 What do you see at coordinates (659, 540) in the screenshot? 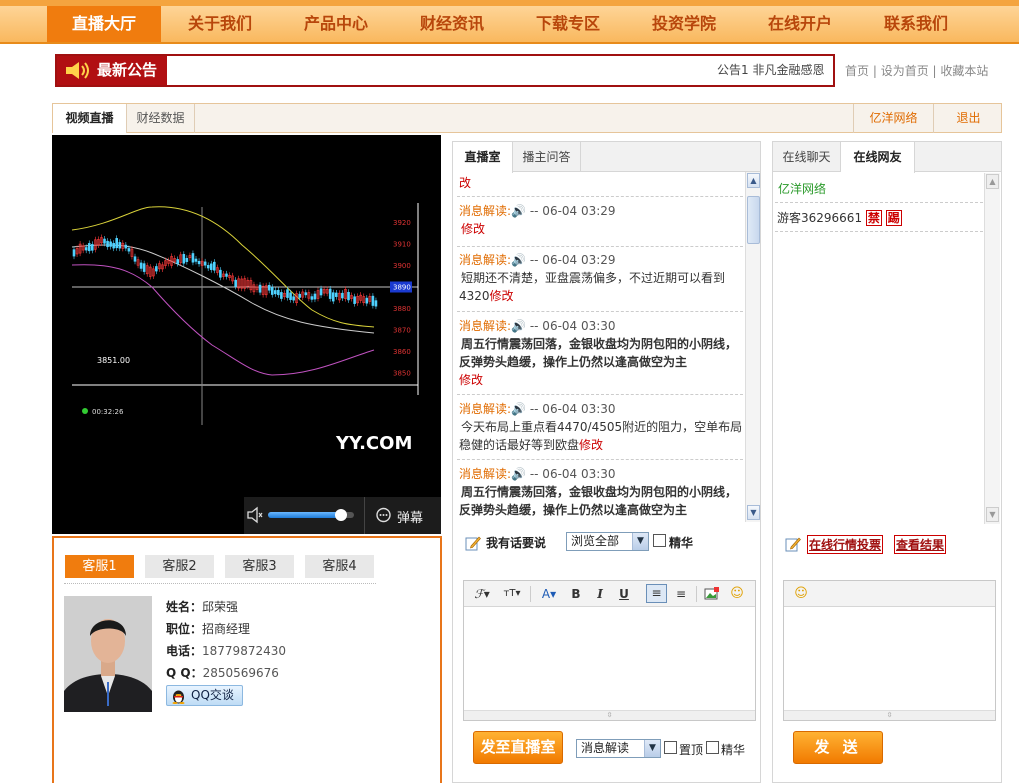
I see `essence-checkbox` at bounding box center [659, 540].